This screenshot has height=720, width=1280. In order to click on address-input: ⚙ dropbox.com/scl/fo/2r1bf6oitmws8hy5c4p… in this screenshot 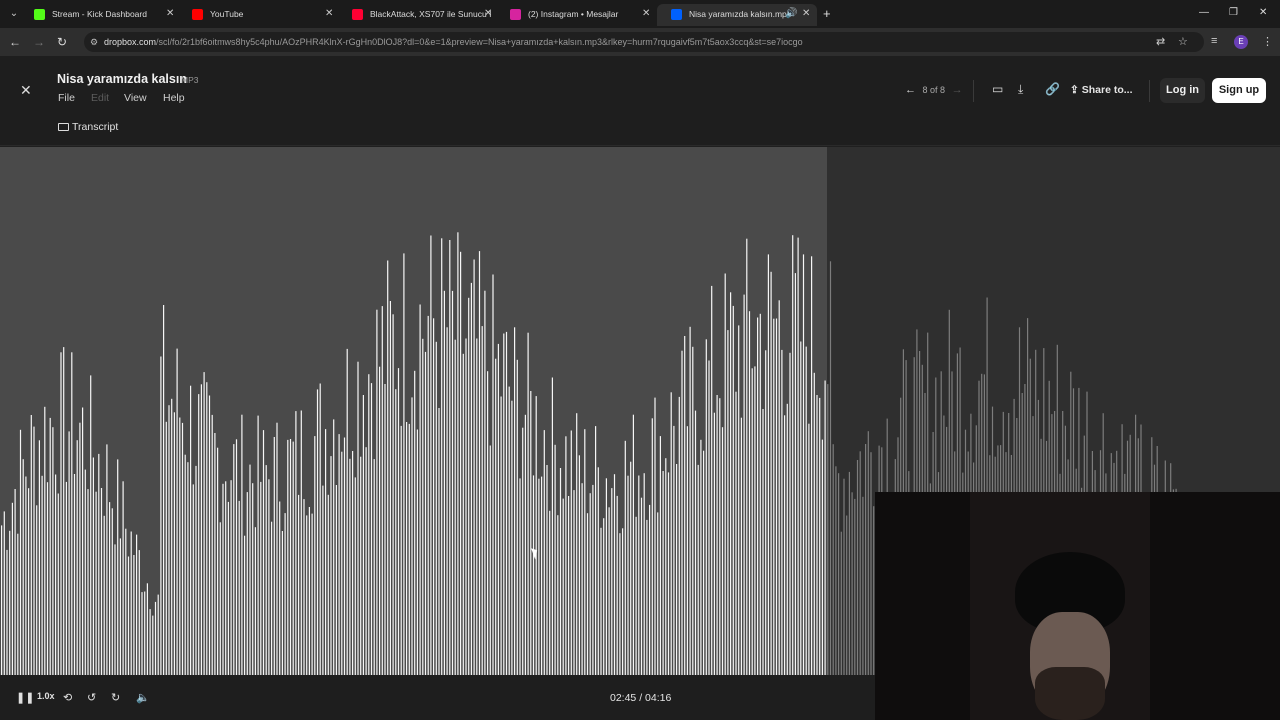, I will do `click(644, 42)`.